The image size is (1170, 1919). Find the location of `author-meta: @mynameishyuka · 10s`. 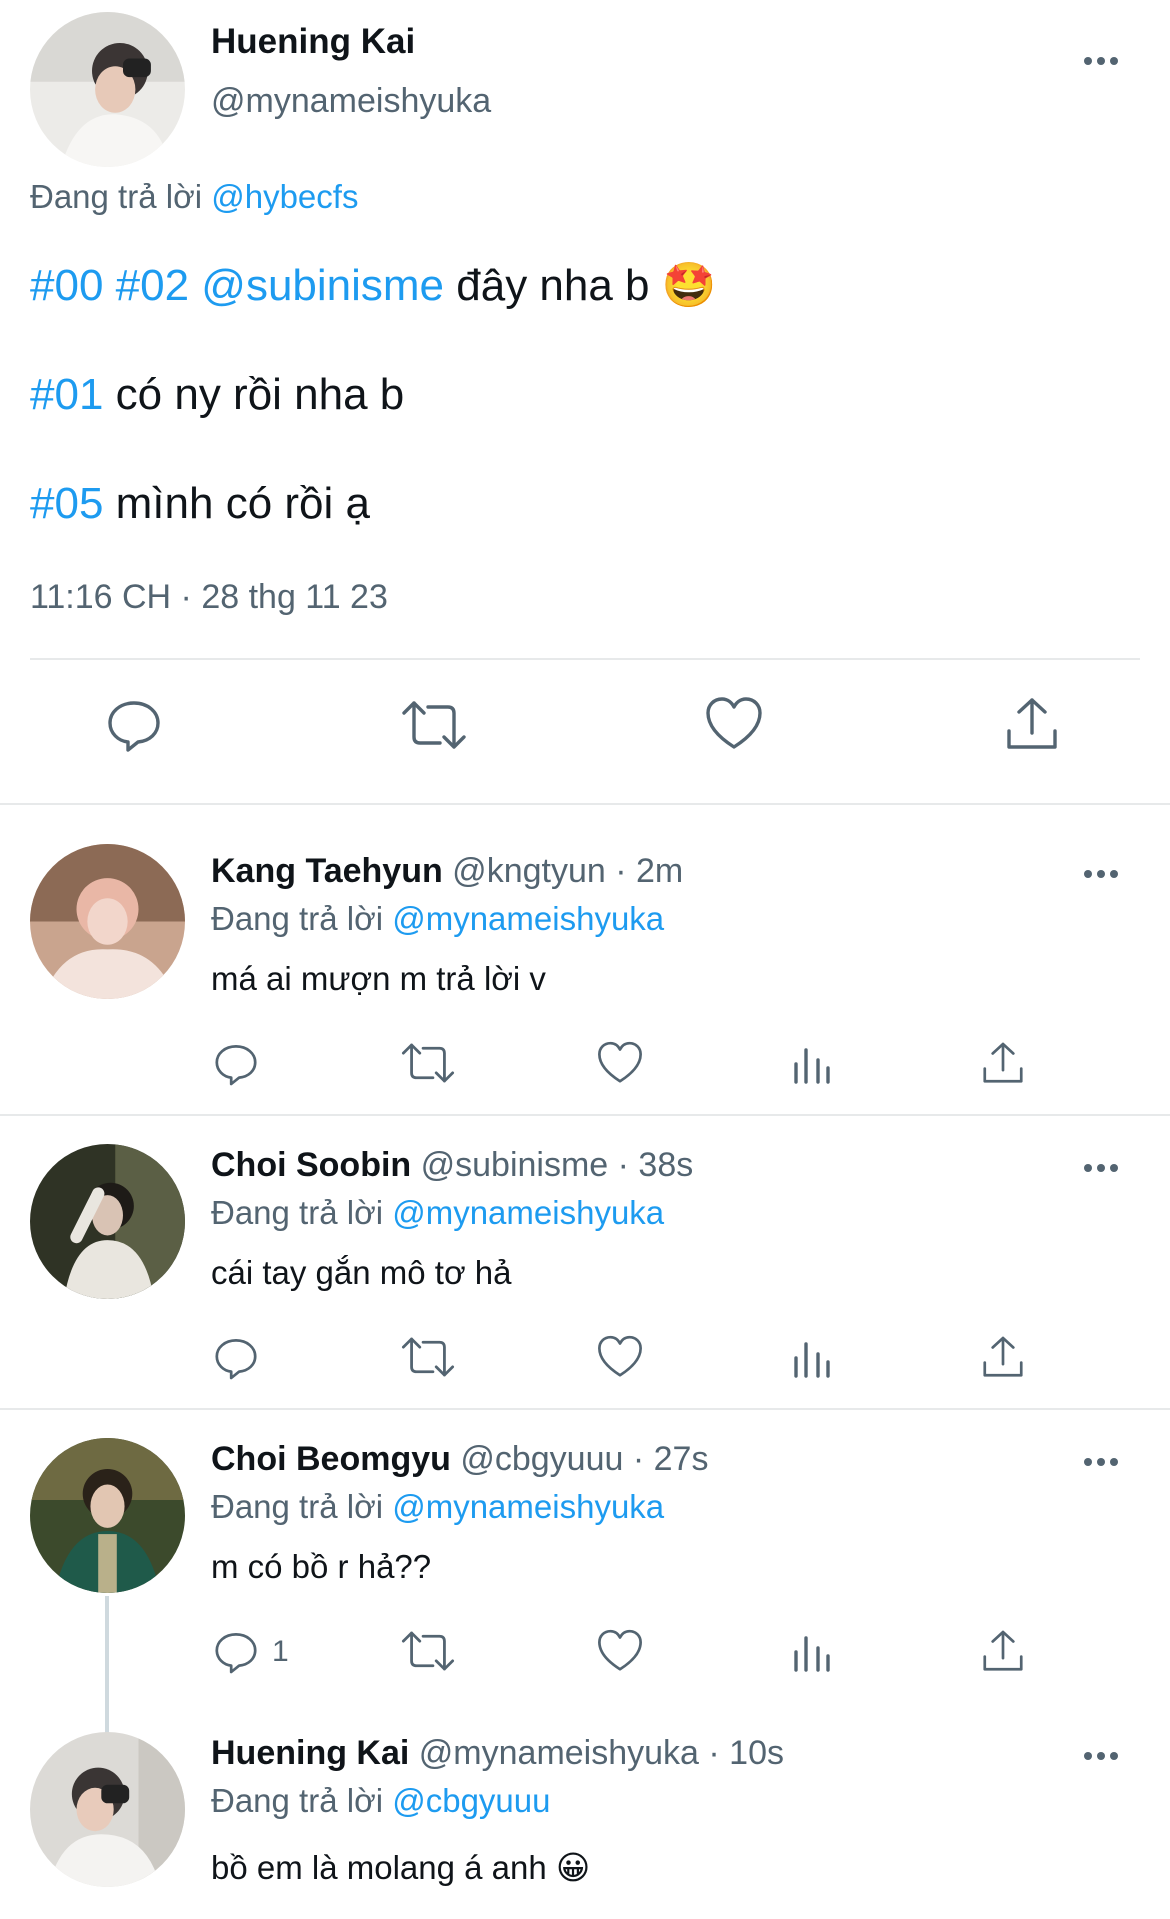

author-meta: @mynameishyuka · 10s is located at coordinates (596, 1753).